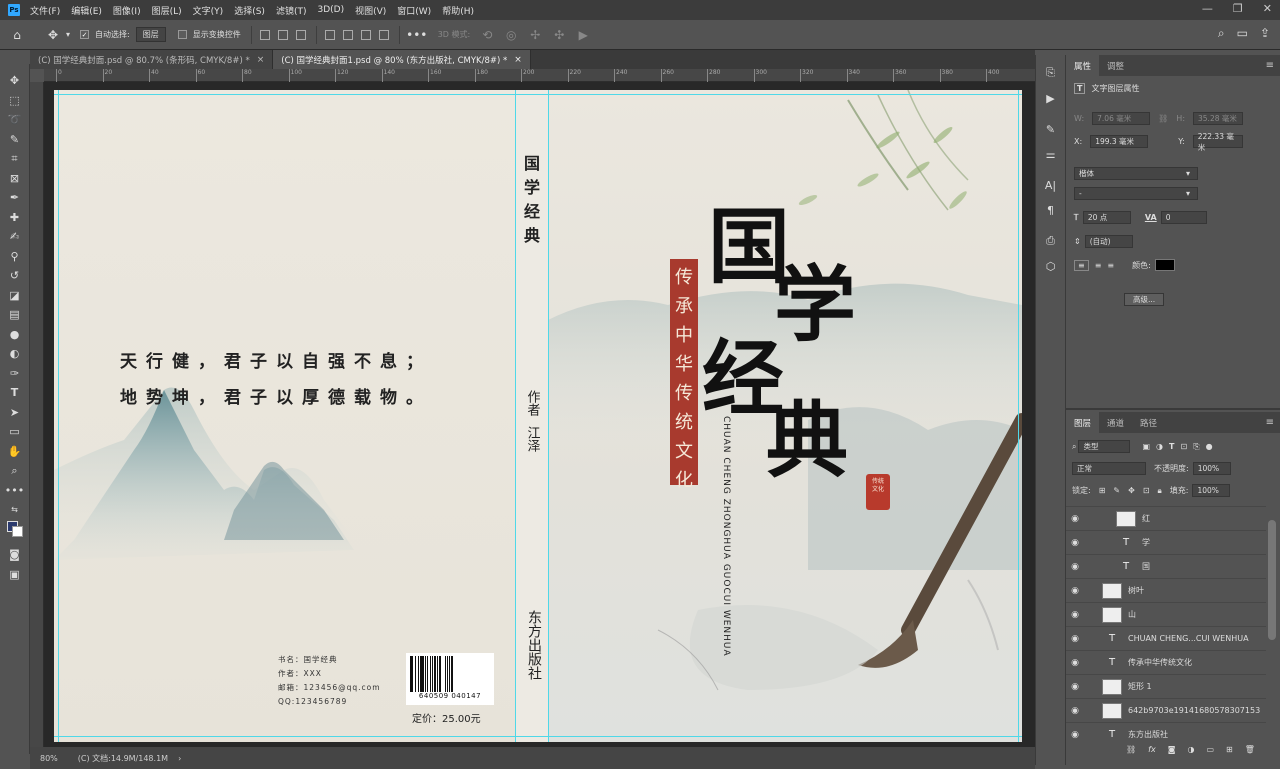 The height and width of the screenshot is (769, 1280). Describe the element at coordinates (1166, 542) in the screenshot. I see `layer-row: ◉ T 学` at that location.